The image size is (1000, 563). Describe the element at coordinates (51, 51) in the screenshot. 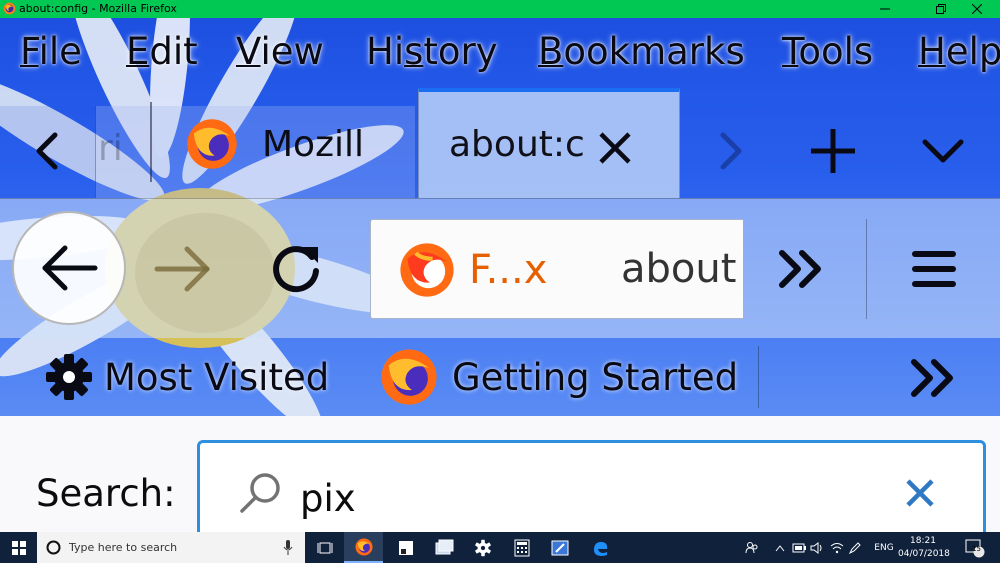

I see `menu-file: File` at that location.